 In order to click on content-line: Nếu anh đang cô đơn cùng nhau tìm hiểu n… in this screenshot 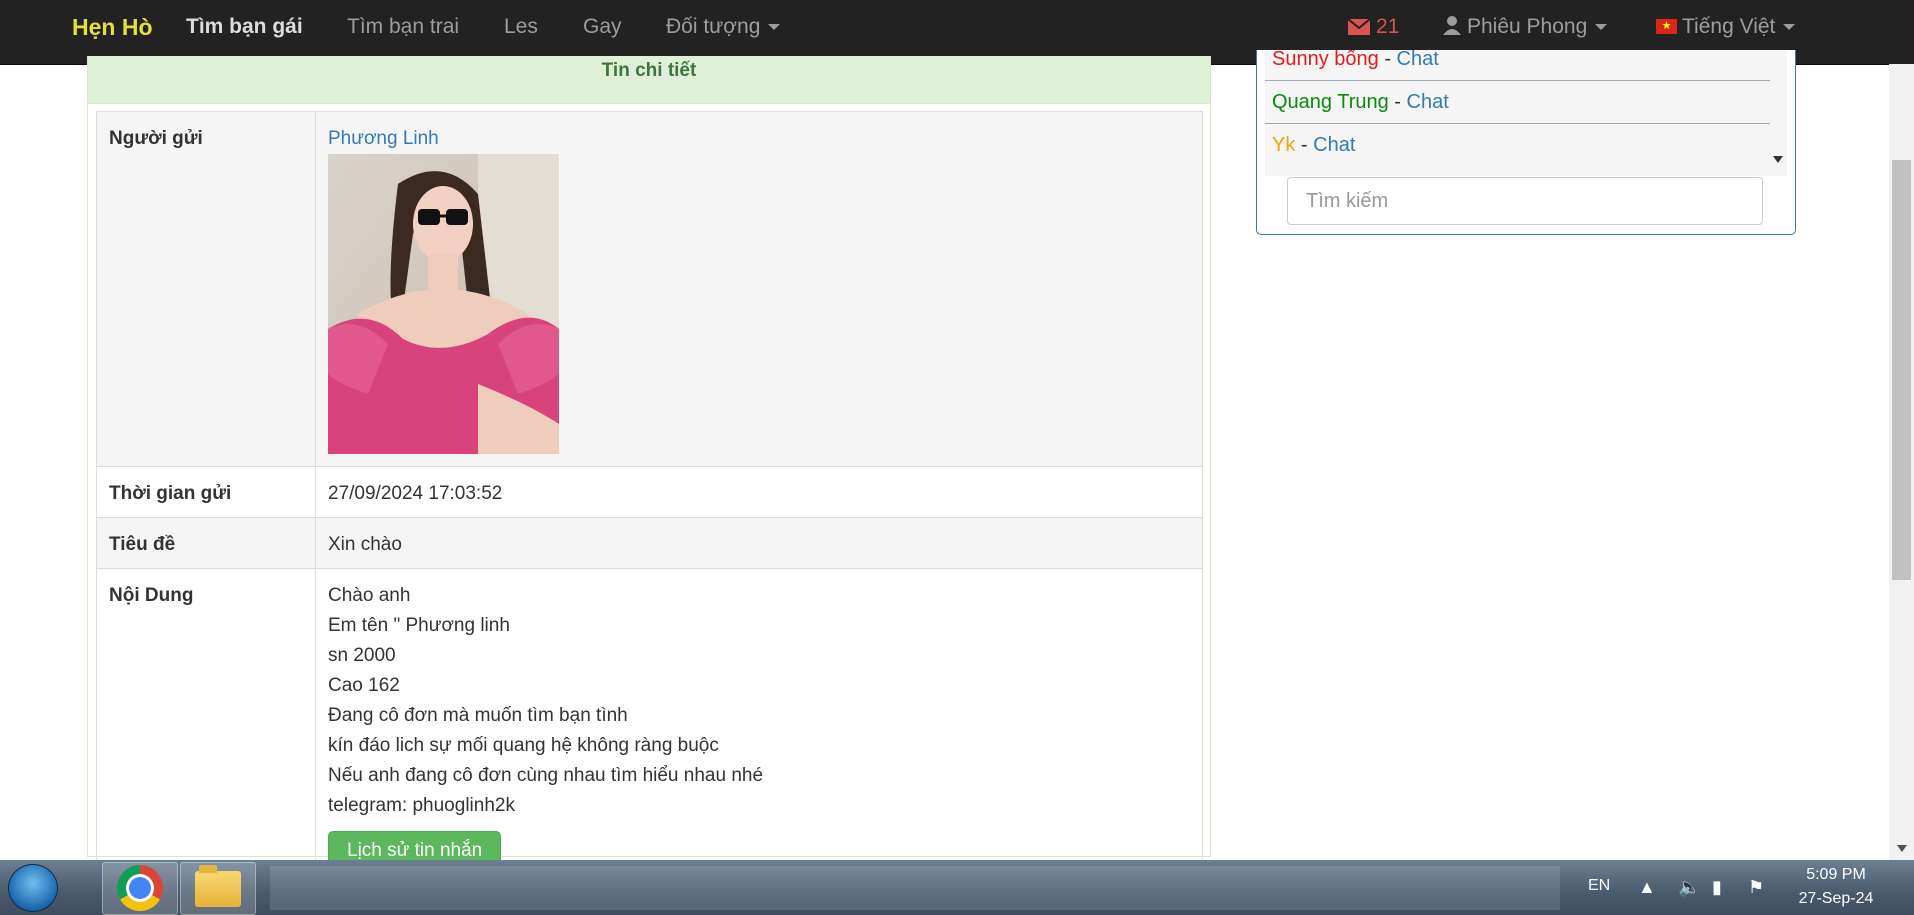, I will do `click(546, 775)`.